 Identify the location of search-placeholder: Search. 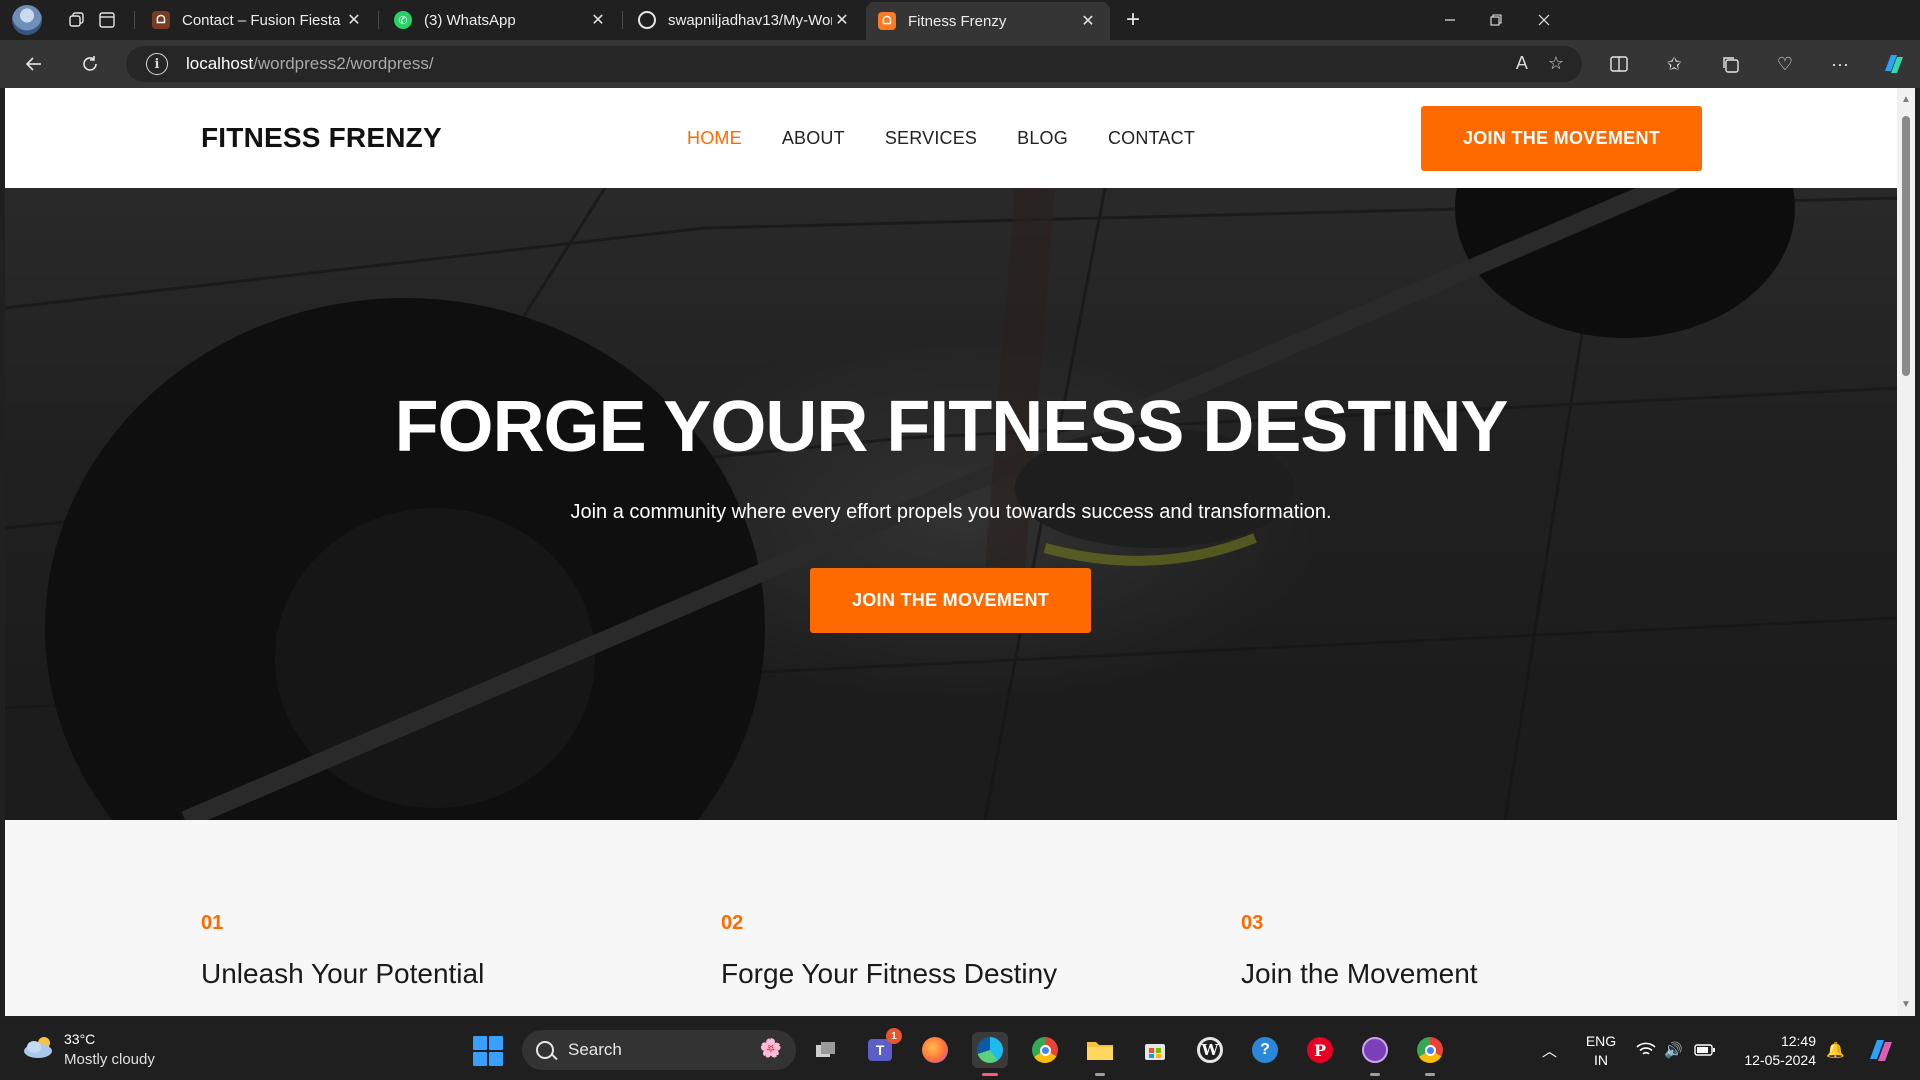
(595, 1049).